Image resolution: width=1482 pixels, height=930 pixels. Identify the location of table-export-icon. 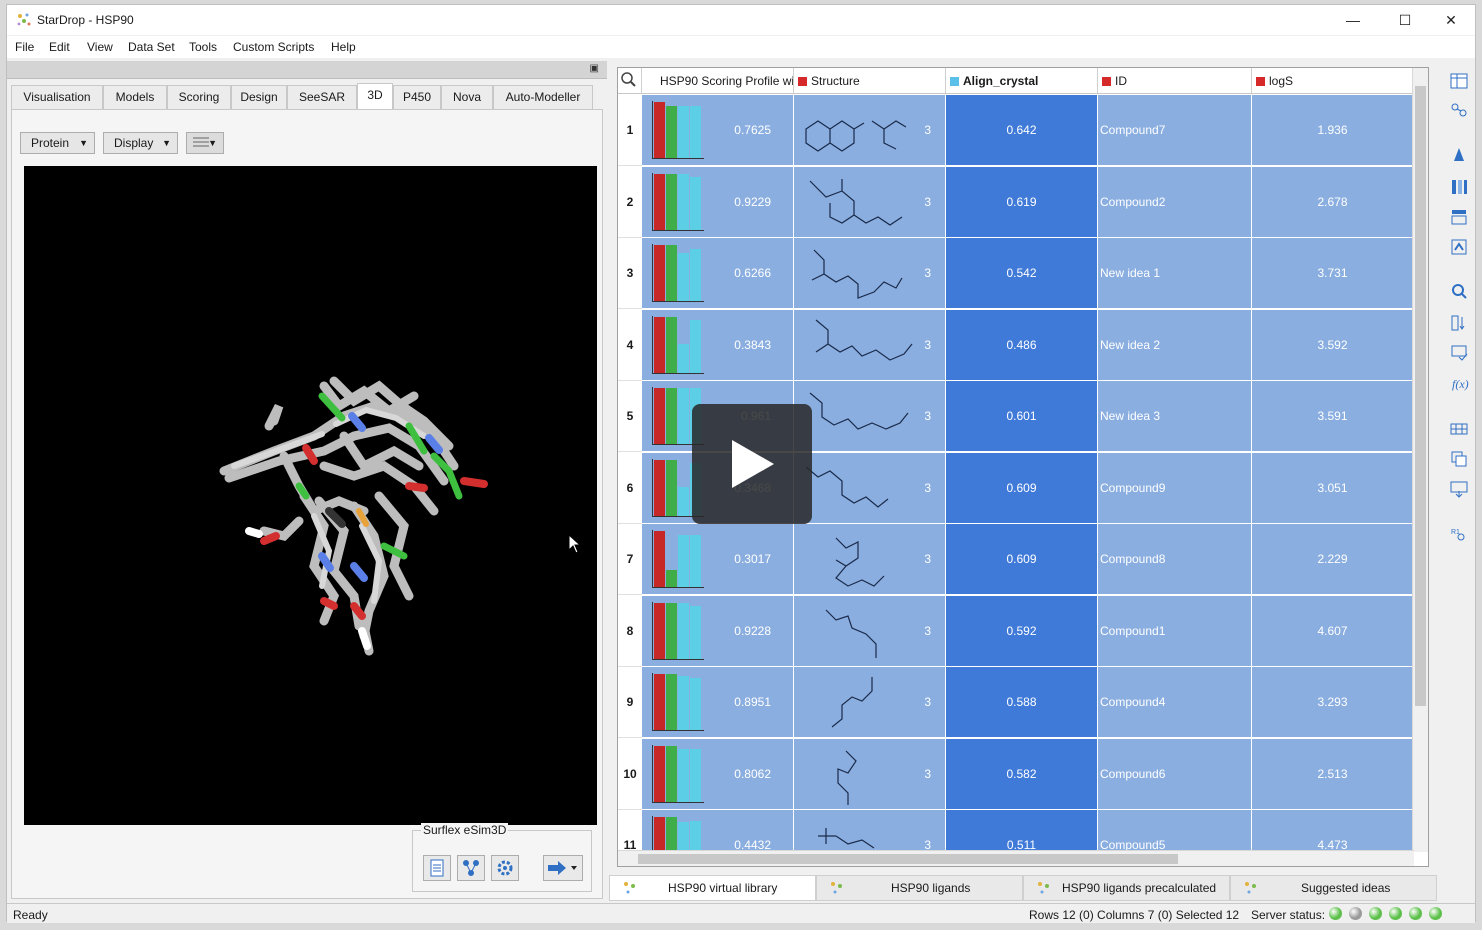
(1459, 489).